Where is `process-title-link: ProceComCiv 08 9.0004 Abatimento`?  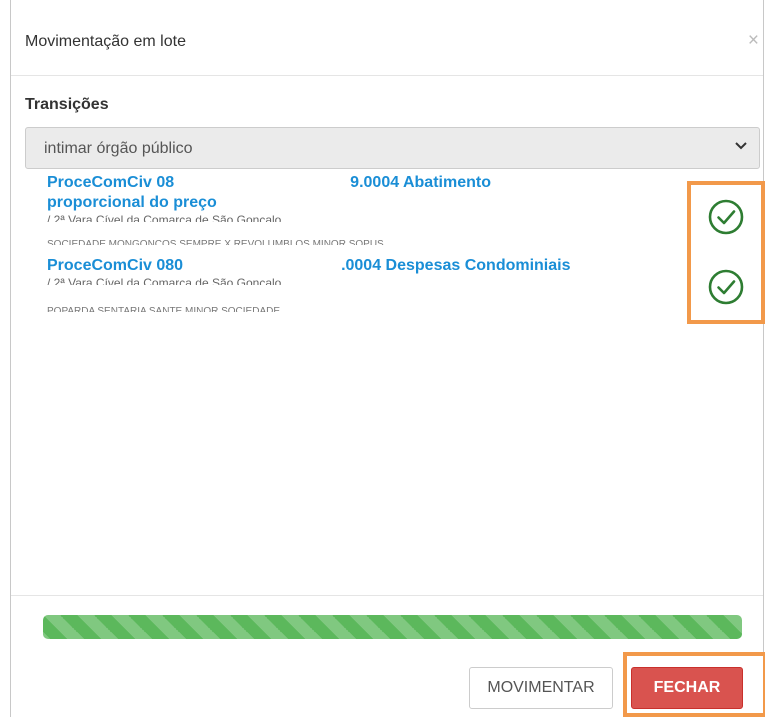 process-title-link: ProceComCiv 08 9.0004 Abatimento is located at coordinates (269, 183).